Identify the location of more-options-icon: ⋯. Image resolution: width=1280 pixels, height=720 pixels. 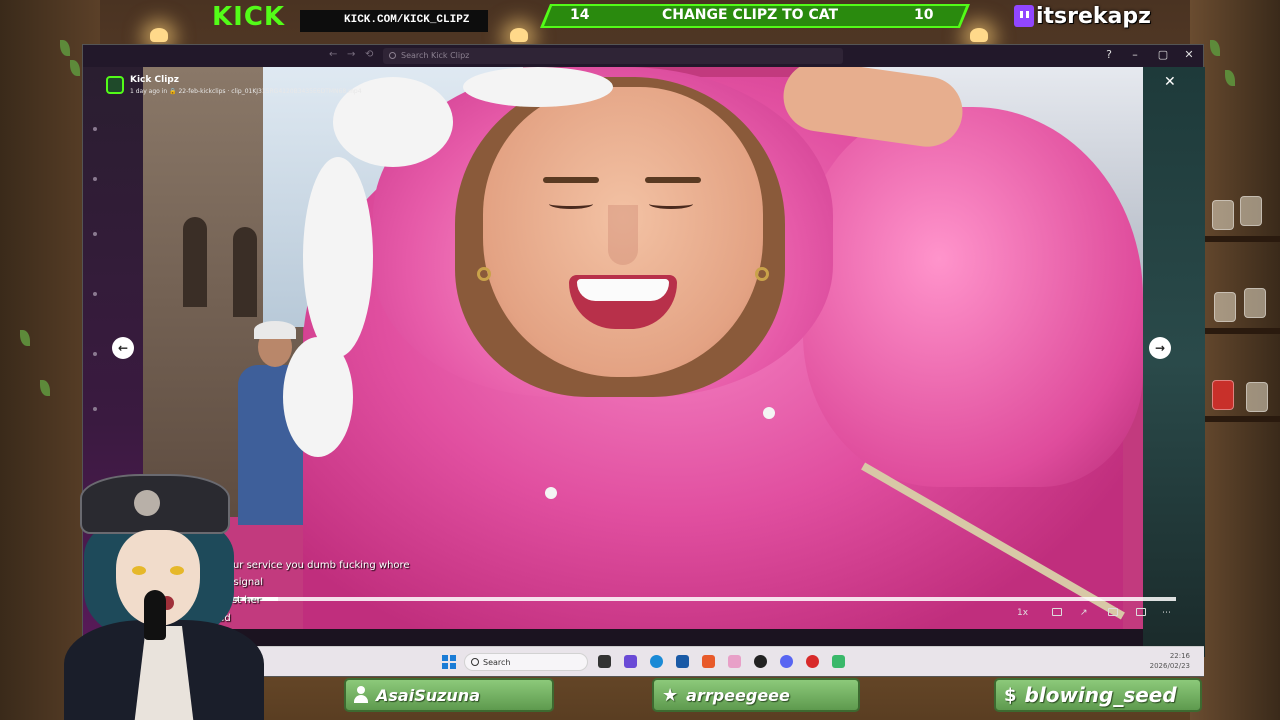
(1166, 613).